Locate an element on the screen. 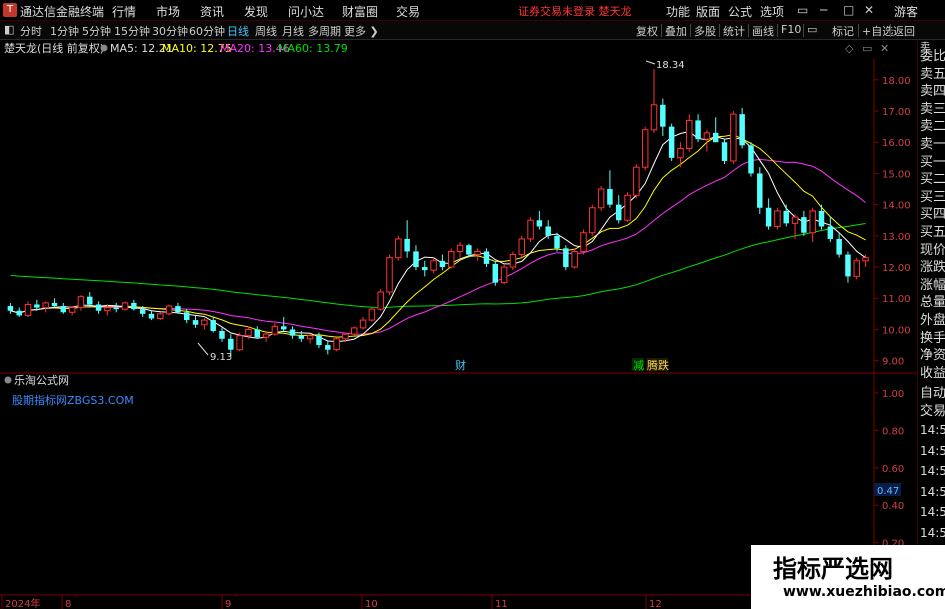  overlay-button: 叠加 is located at coordinates (676, 31).